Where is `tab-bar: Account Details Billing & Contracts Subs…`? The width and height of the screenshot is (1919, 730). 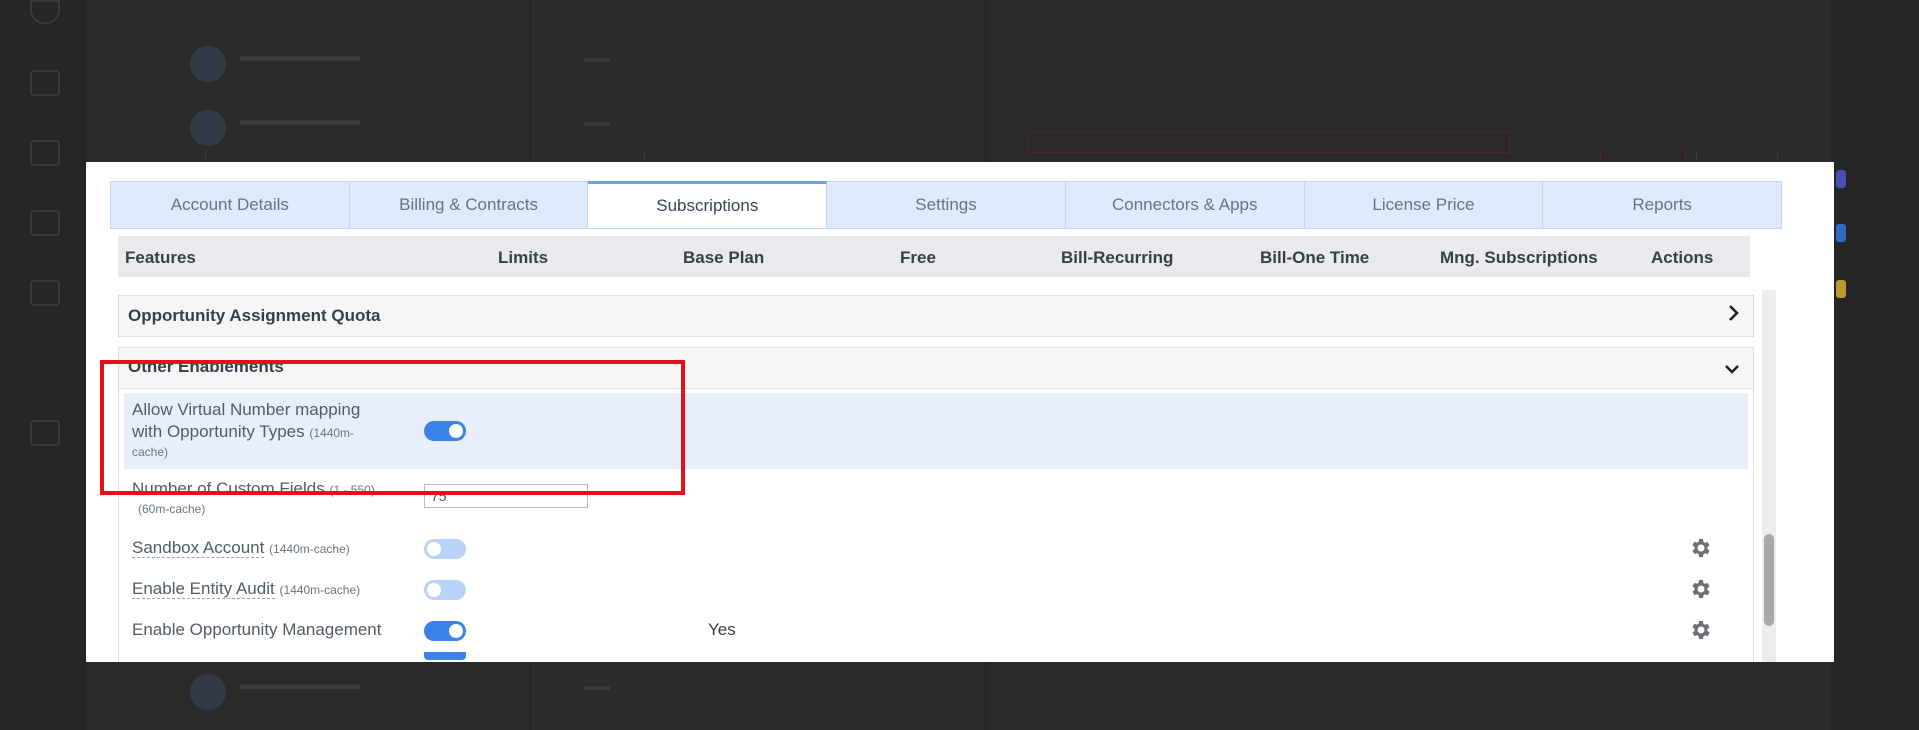 tab-bar: Account Details Billing & Contracts Subs… is located at coordinates (946, 205).